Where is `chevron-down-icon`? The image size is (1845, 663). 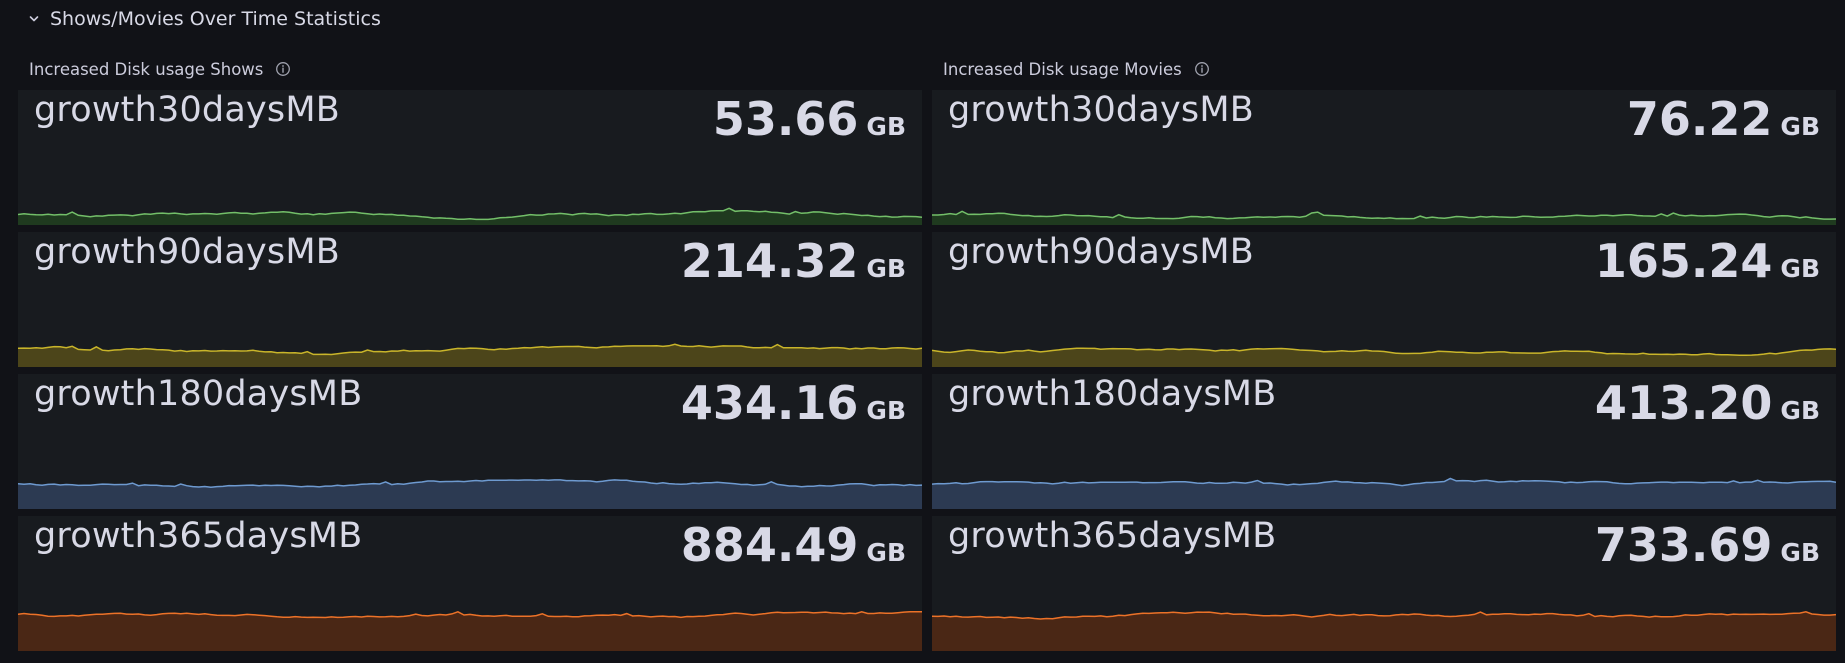 chevron-down-icon is located at coordinates (34, 19).